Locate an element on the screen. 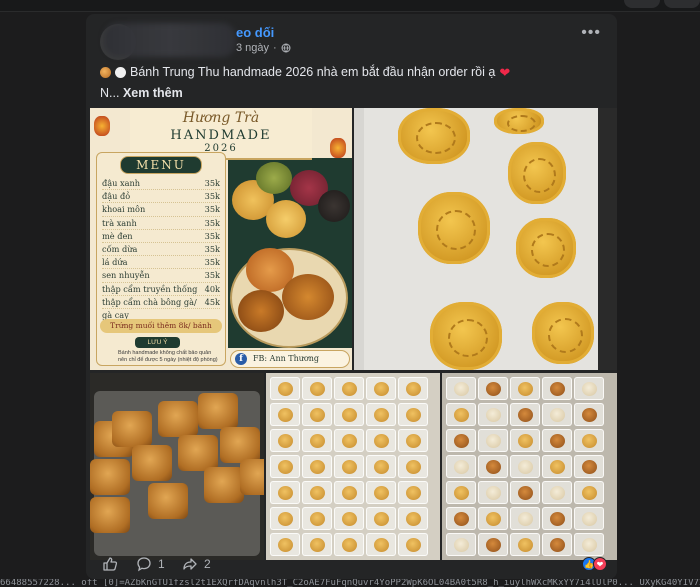 This screenshot has height=587, width=700. photo-packaged-assorted is located at coordinates (529, 466).